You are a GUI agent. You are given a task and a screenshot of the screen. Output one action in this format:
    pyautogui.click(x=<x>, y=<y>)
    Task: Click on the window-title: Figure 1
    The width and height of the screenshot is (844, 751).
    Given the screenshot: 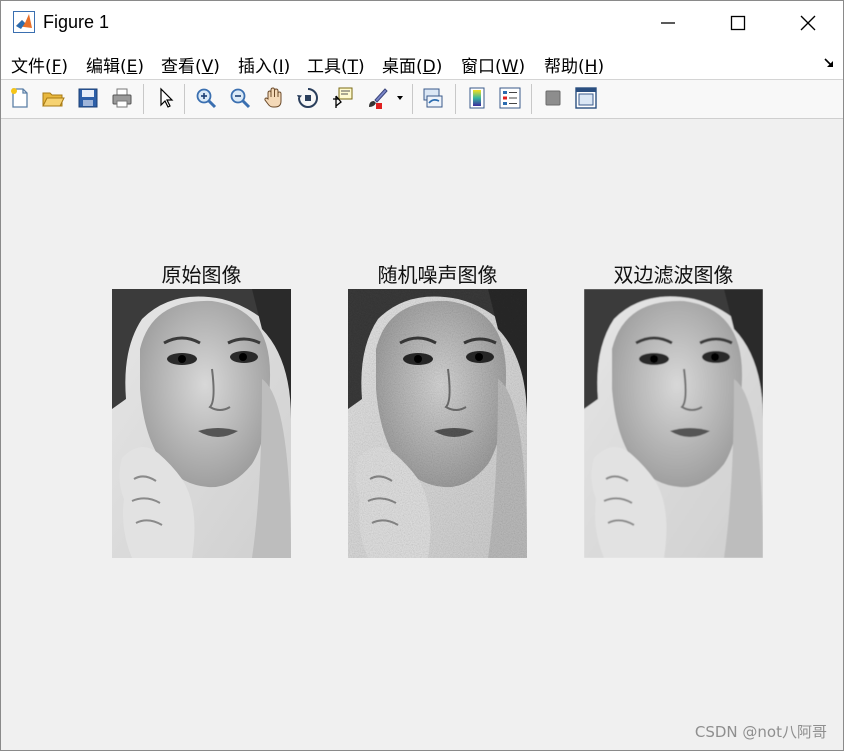 What is the action you would take?
    pyautogui.click(x=76, y=22)
    